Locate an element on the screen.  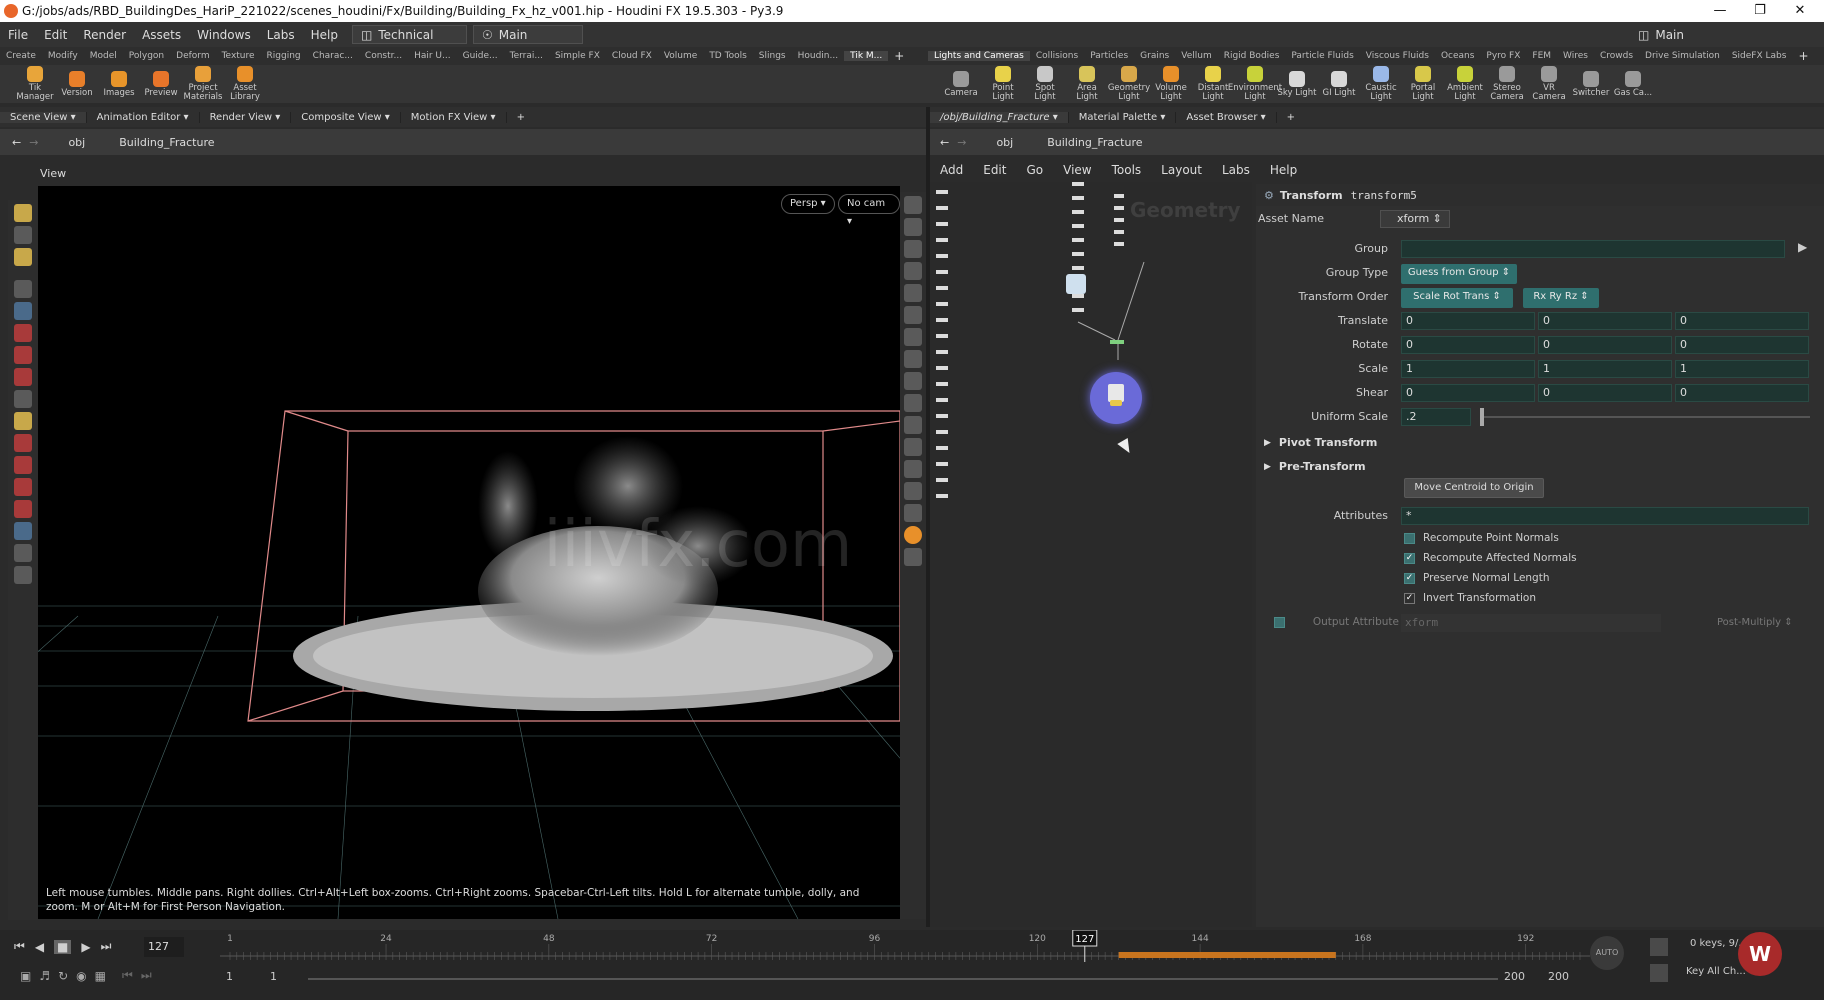
jump-end-icon: ⏭ is located at coordinates (106, 946).